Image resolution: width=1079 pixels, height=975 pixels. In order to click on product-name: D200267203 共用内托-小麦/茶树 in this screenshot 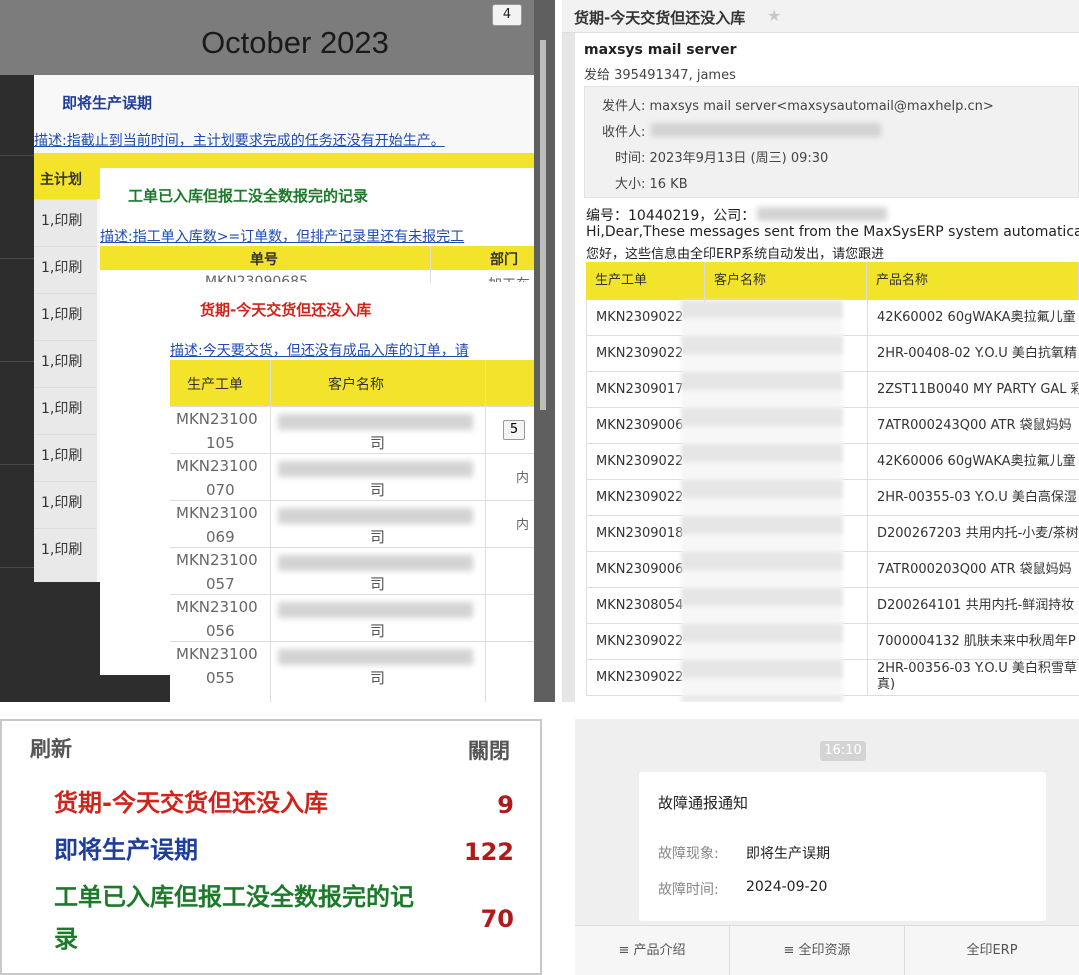, I will do `click(978, 533)`.